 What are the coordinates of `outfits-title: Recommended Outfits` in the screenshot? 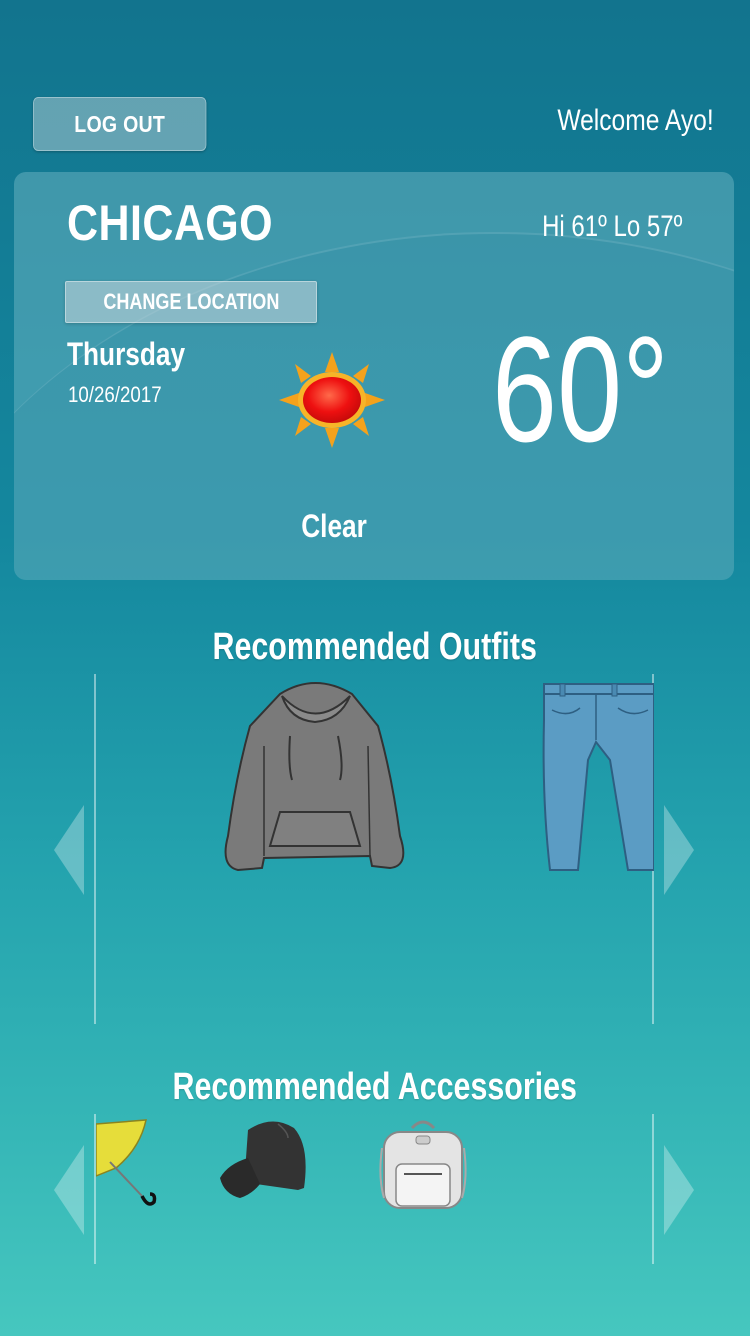 It's located at (375, 647).